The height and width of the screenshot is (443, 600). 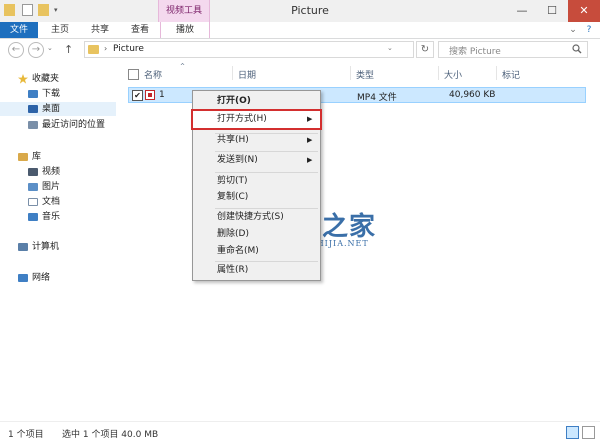 I want to click on menu-create-shortcut: 创建快捷方式(S), so click(x=256, y=217).